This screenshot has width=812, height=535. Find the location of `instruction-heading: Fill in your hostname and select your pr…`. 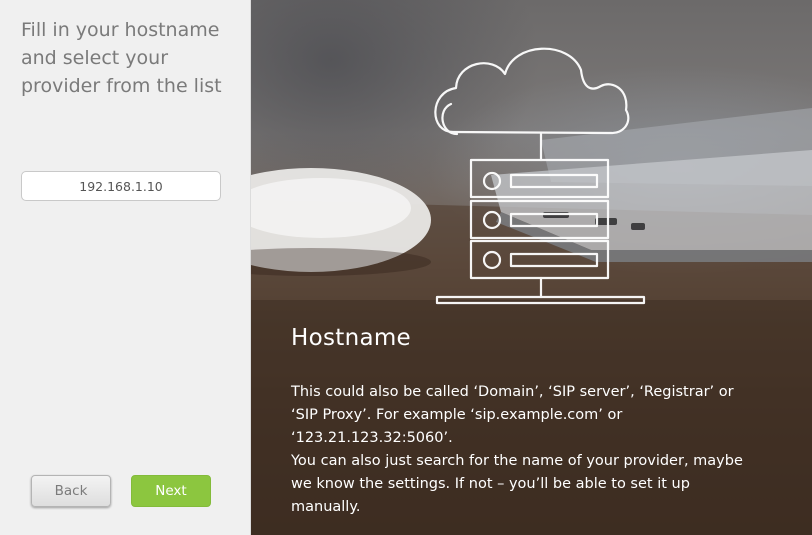

instruction-heading: Fill in your hostname and select your pr… is located at coordinates (121, 58).